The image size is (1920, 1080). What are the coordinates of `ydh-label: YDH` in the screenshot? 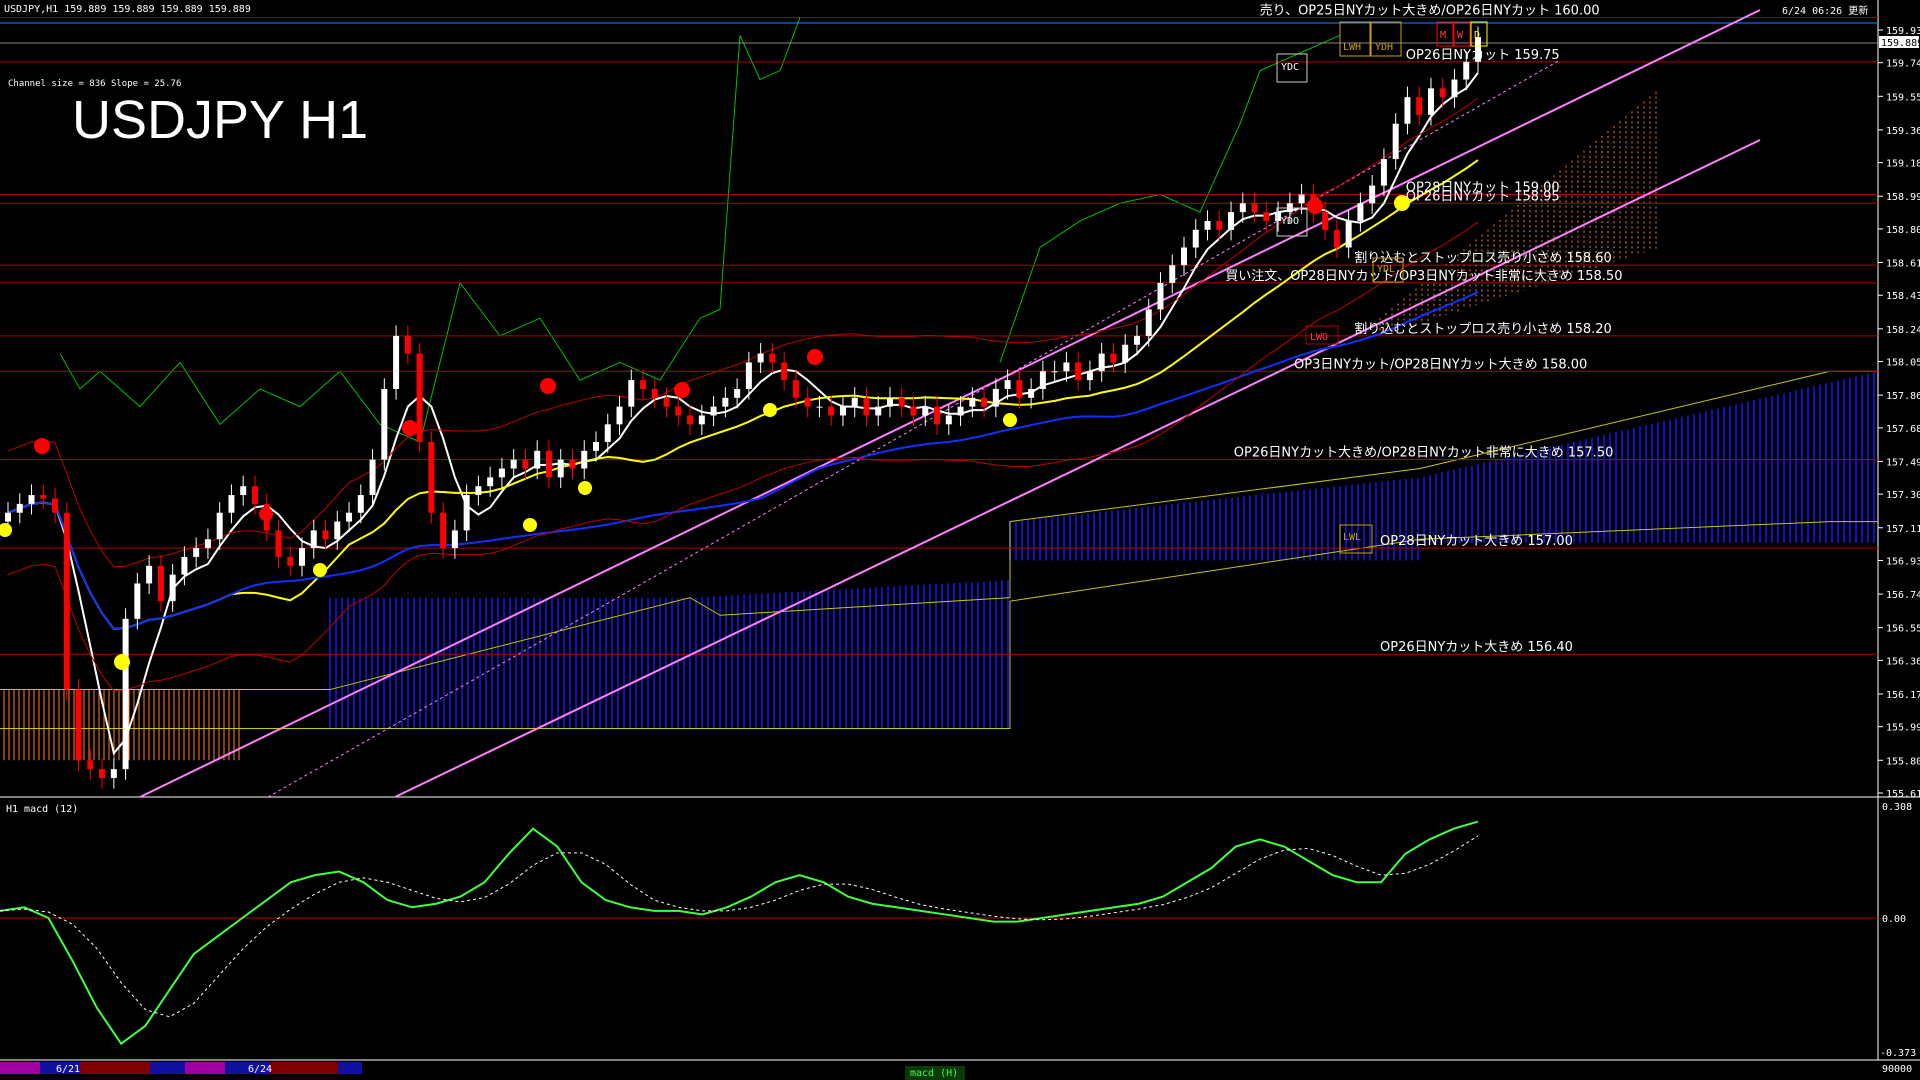 It's located at (1384, 47).